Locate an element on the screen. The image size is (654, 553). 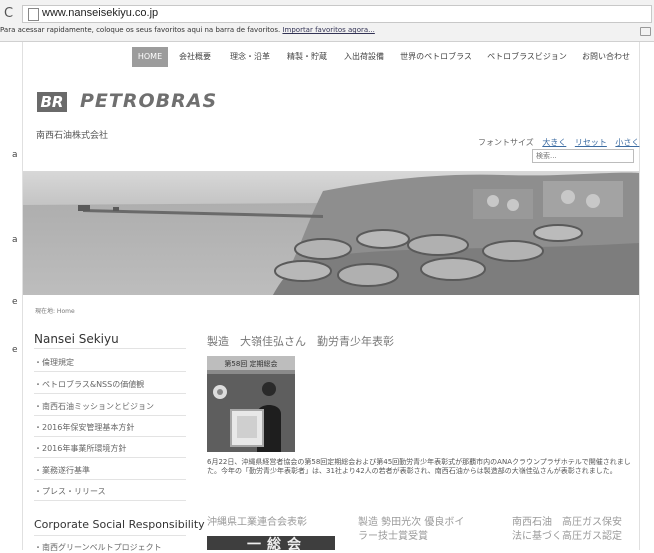
nav-contact: お問い合わせ is located at coordinates (606, 57).